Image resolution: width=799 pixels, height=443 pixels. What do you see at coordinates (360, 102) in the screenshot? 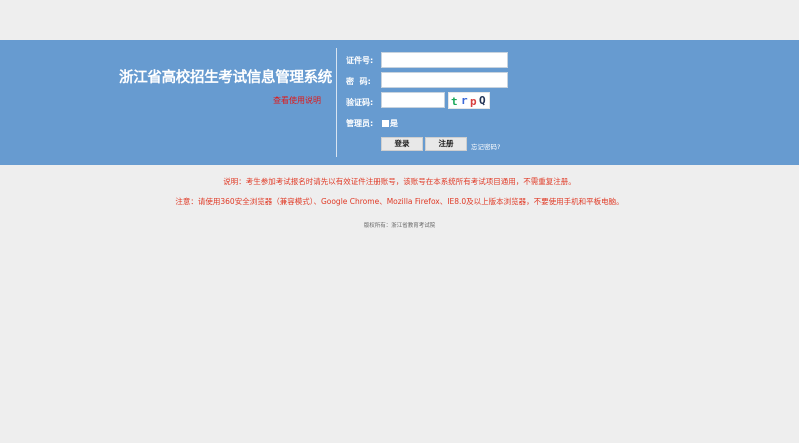
I see `captcha-label: 验证码:` at bounding box center [360, 102].